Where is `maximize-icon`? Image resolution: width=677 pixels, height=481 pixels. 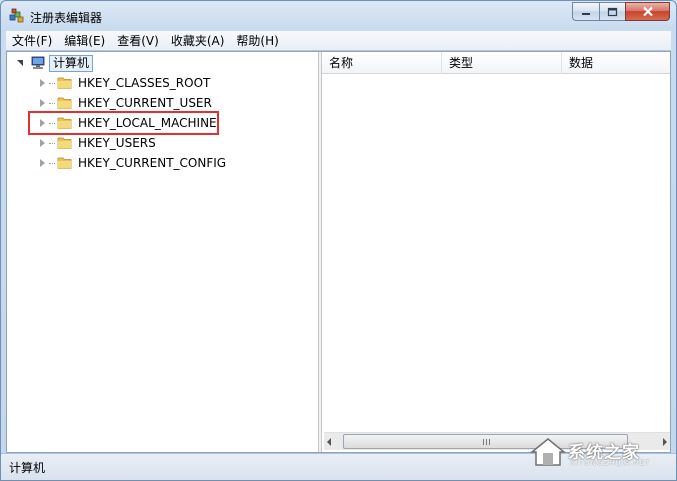
maximize-icon is located at coordinates (612, 11).